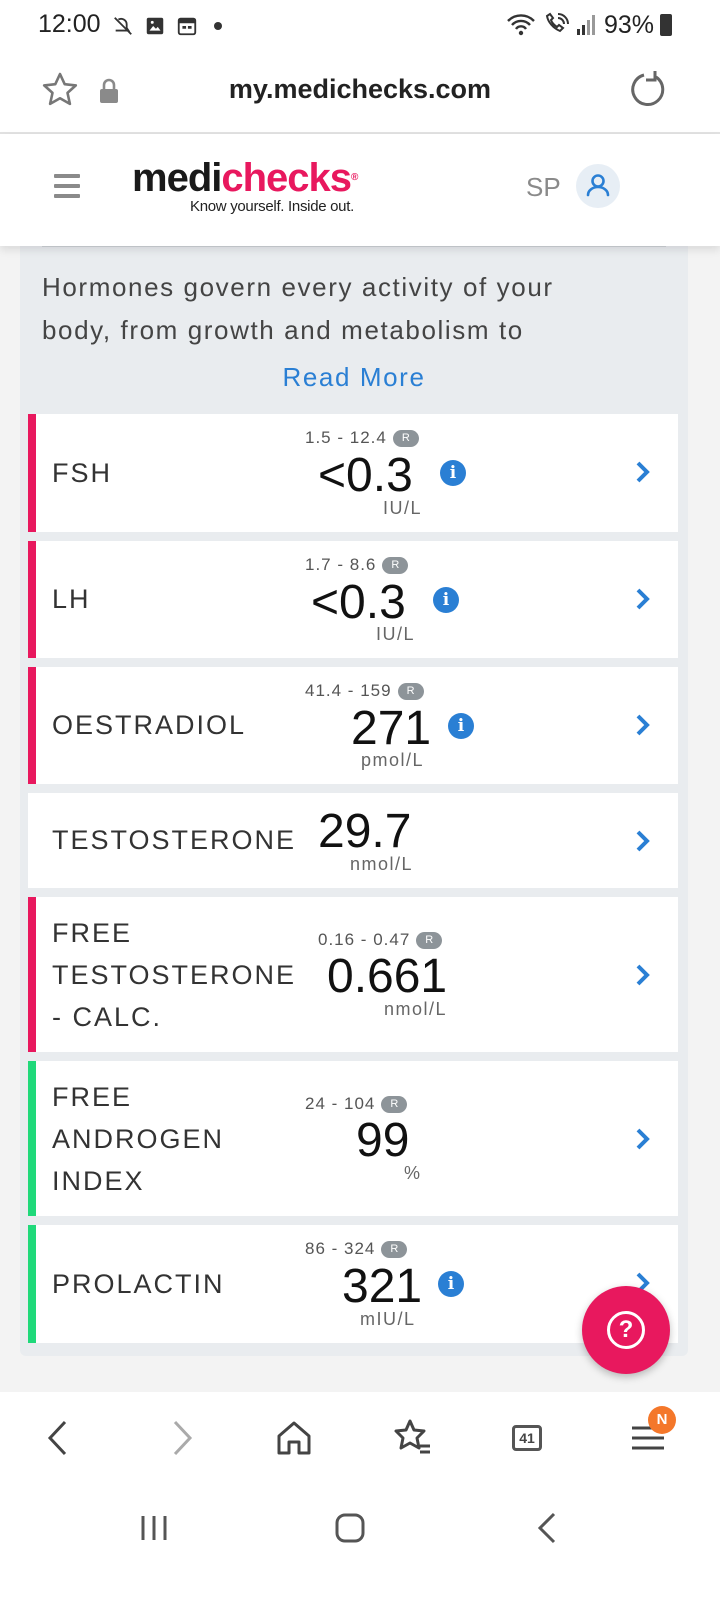 Image resolution: width=720 pixels, height=1600 pixels. I want to click on result-unit: %, so click(413, 1173).